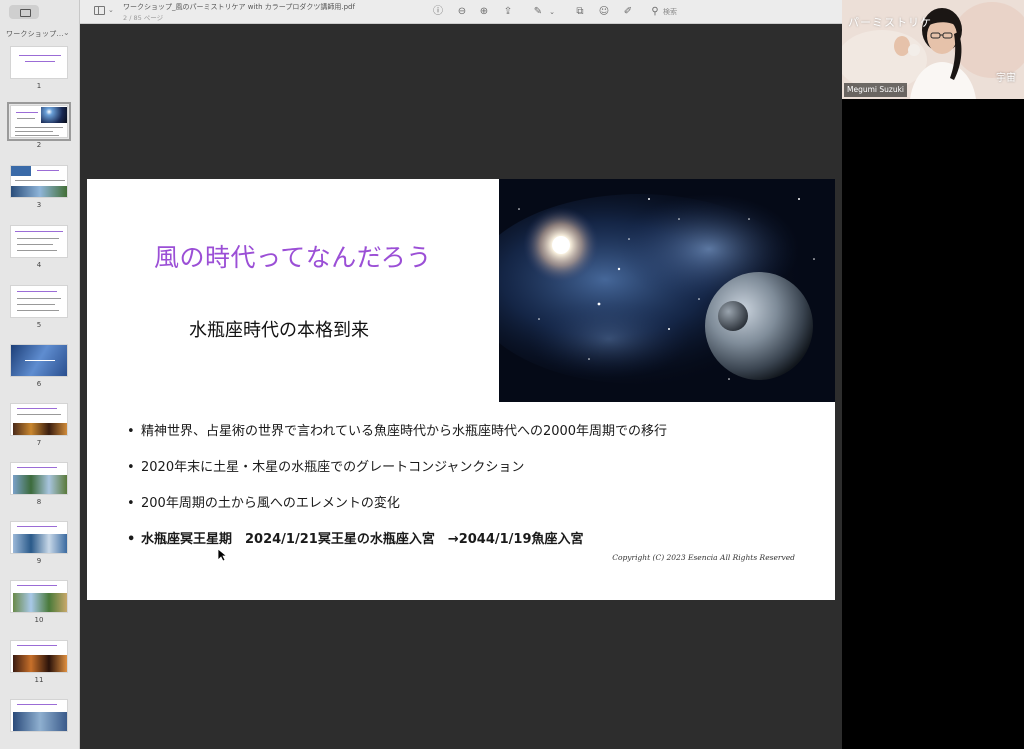 The height and width of the screenshot is (749, 1024). What do you see at coordinates (333, 467) in the screenshot?
I see `bullet-text: 2020年末に土星・木星の水瓶座でのグレートコンジャンクション` at bounding box center [333, 467].